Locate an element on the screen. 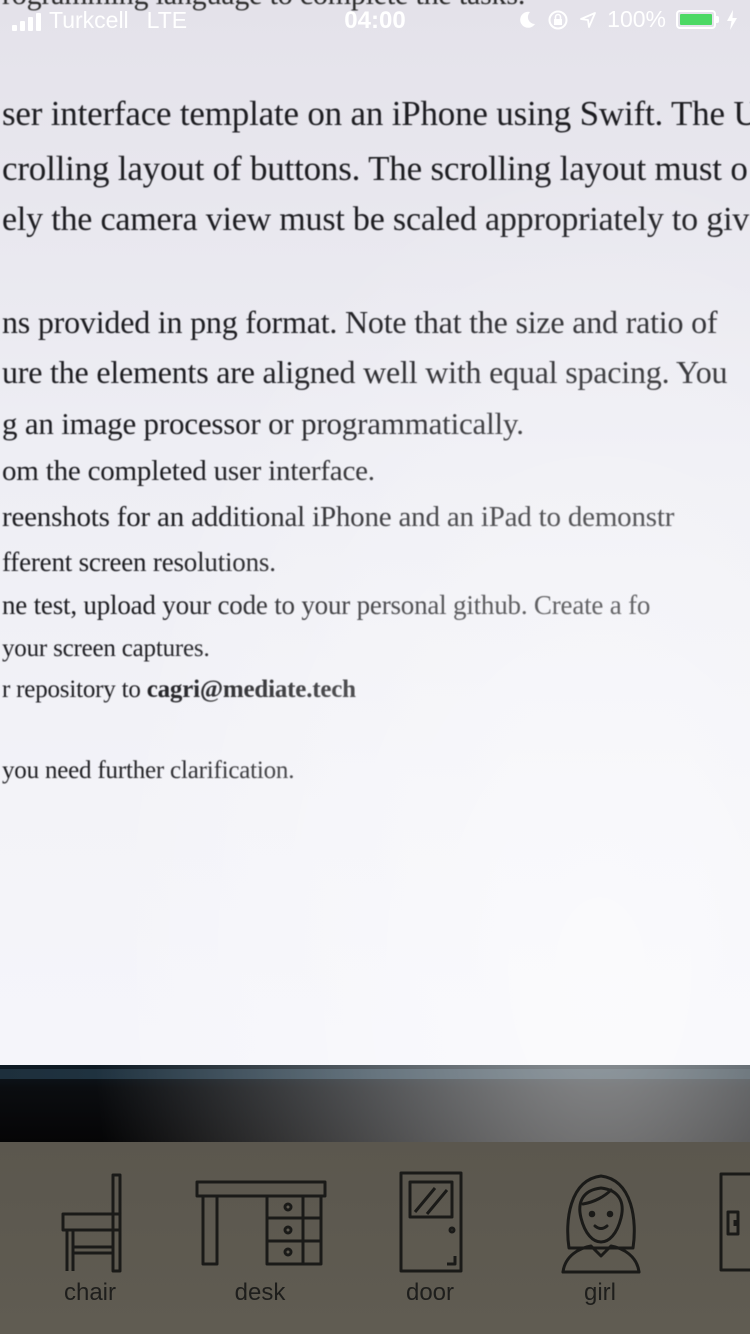 The image size is (750, 1334). tray-item-desk: desk is located at coordinates (260, 1238).